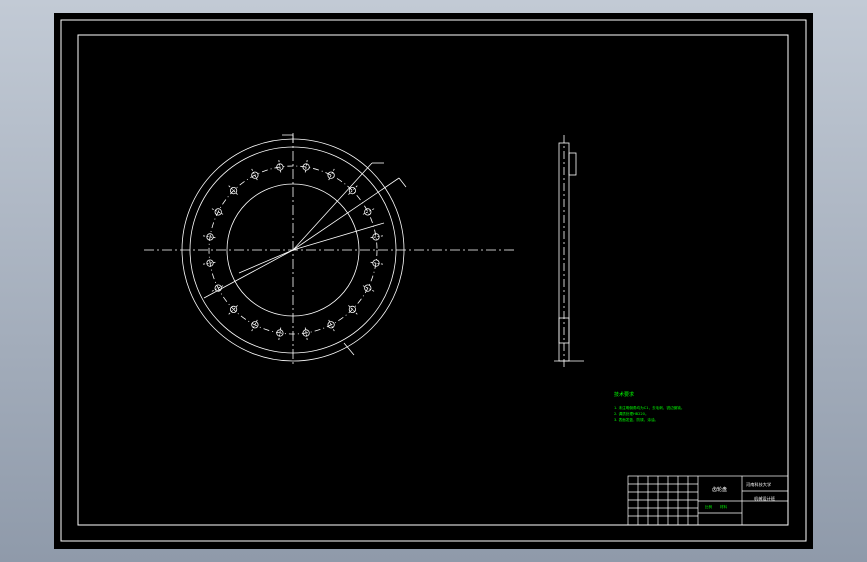 The image size is (867, 562). What do you see at coordinates (402, 182) in the screenshot?
I see `leader-tail` at bounding box center [402, 182].